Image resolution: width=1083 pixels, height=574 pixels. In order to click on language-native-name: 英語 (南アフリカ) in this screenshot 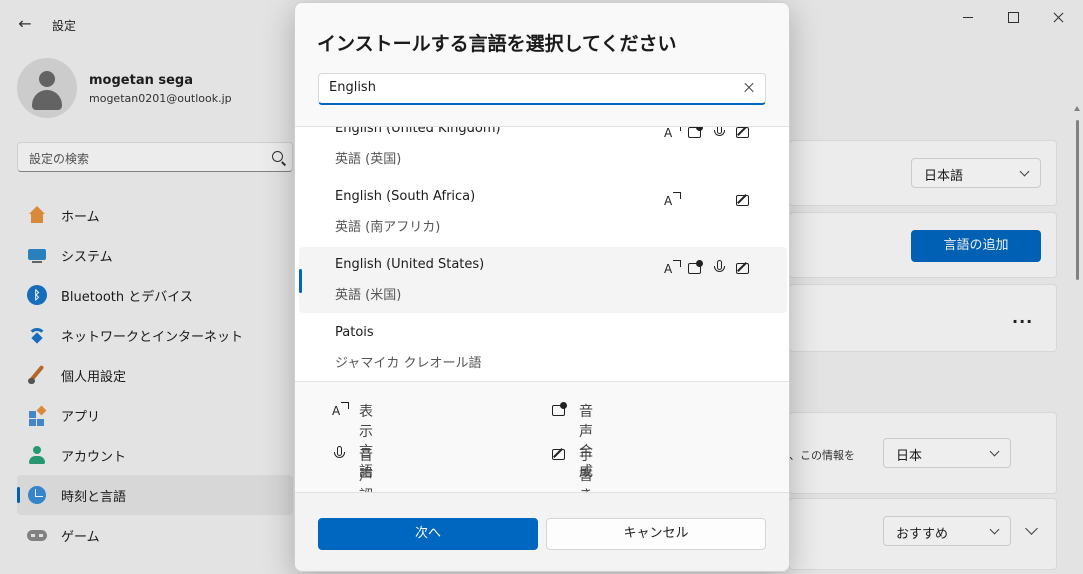, I will do `click(388, 227)`.